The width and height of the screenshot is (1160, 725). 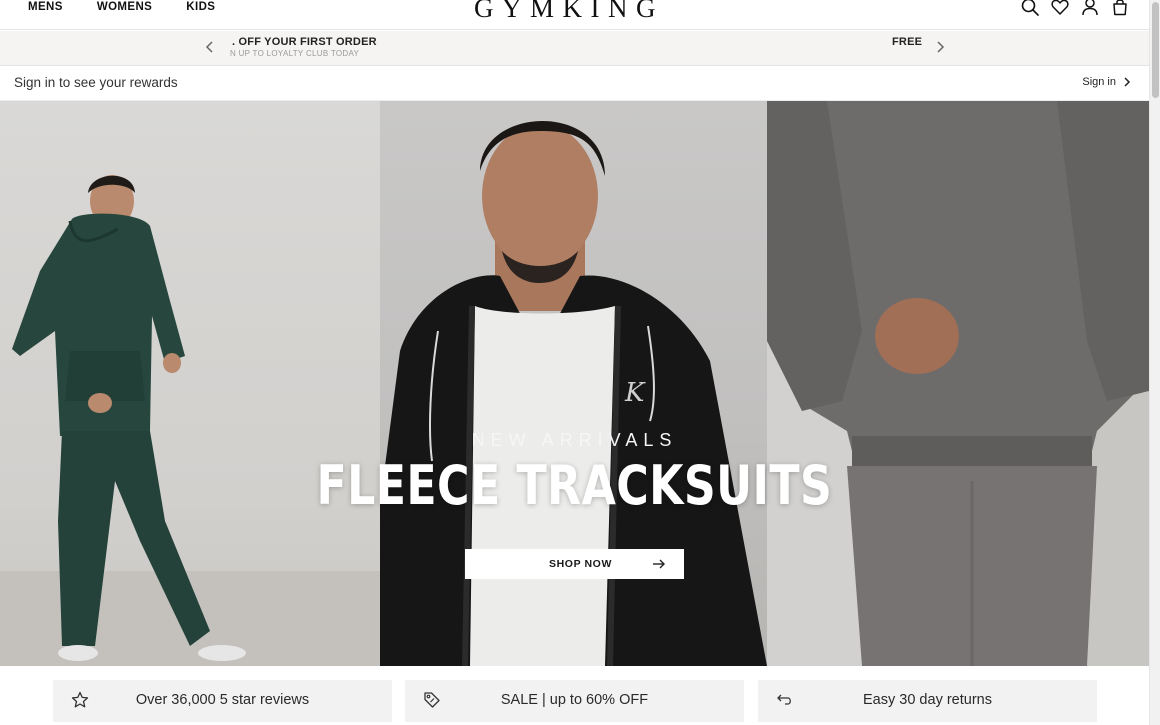 I want to click on top-navigation: MENS WOMENS KIDS GYMKING, so click(x=574, y=15).